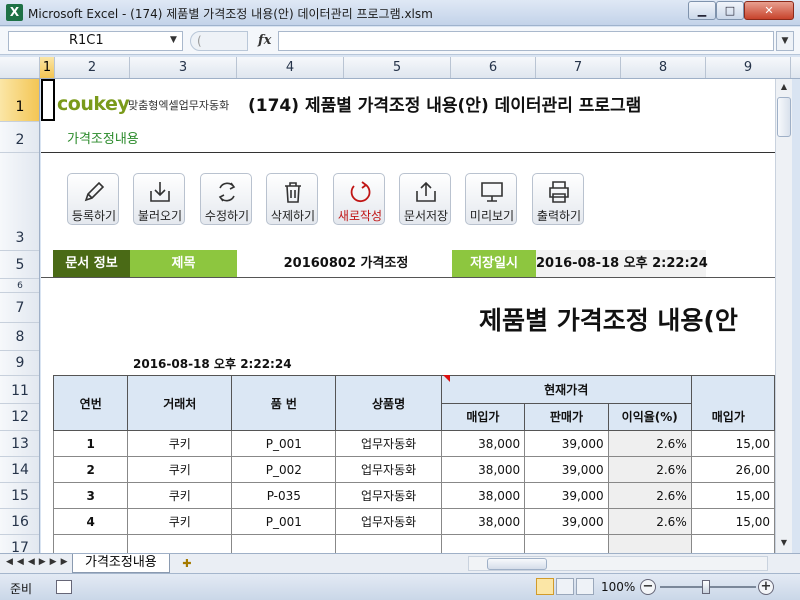 This screenshot has width=800, height=600. Describe the element at coordinates (19, 390) in the screenshot. I see `row-header: 11` at that location.